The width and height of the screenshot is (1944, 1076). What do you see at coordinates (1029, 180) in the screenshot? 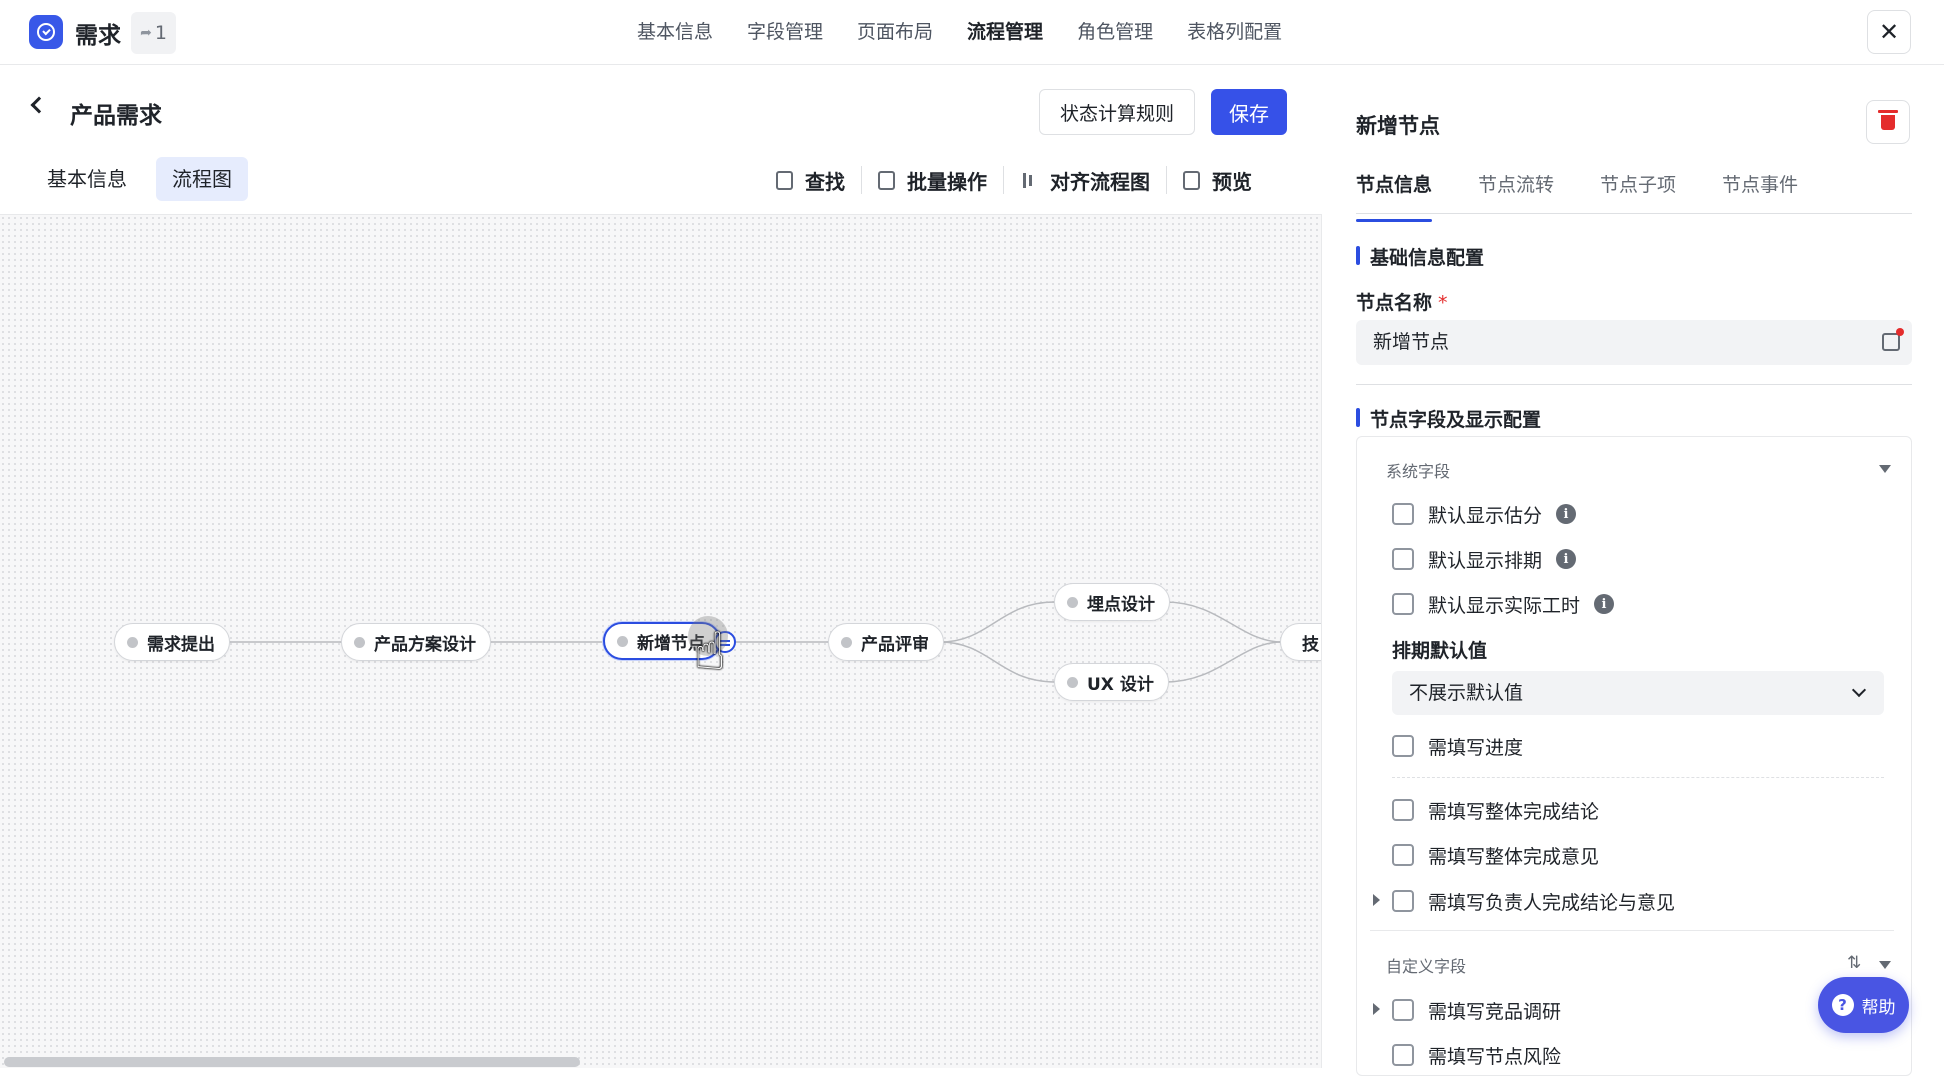
I see `align-icon` at bounding box center [1029, 180].